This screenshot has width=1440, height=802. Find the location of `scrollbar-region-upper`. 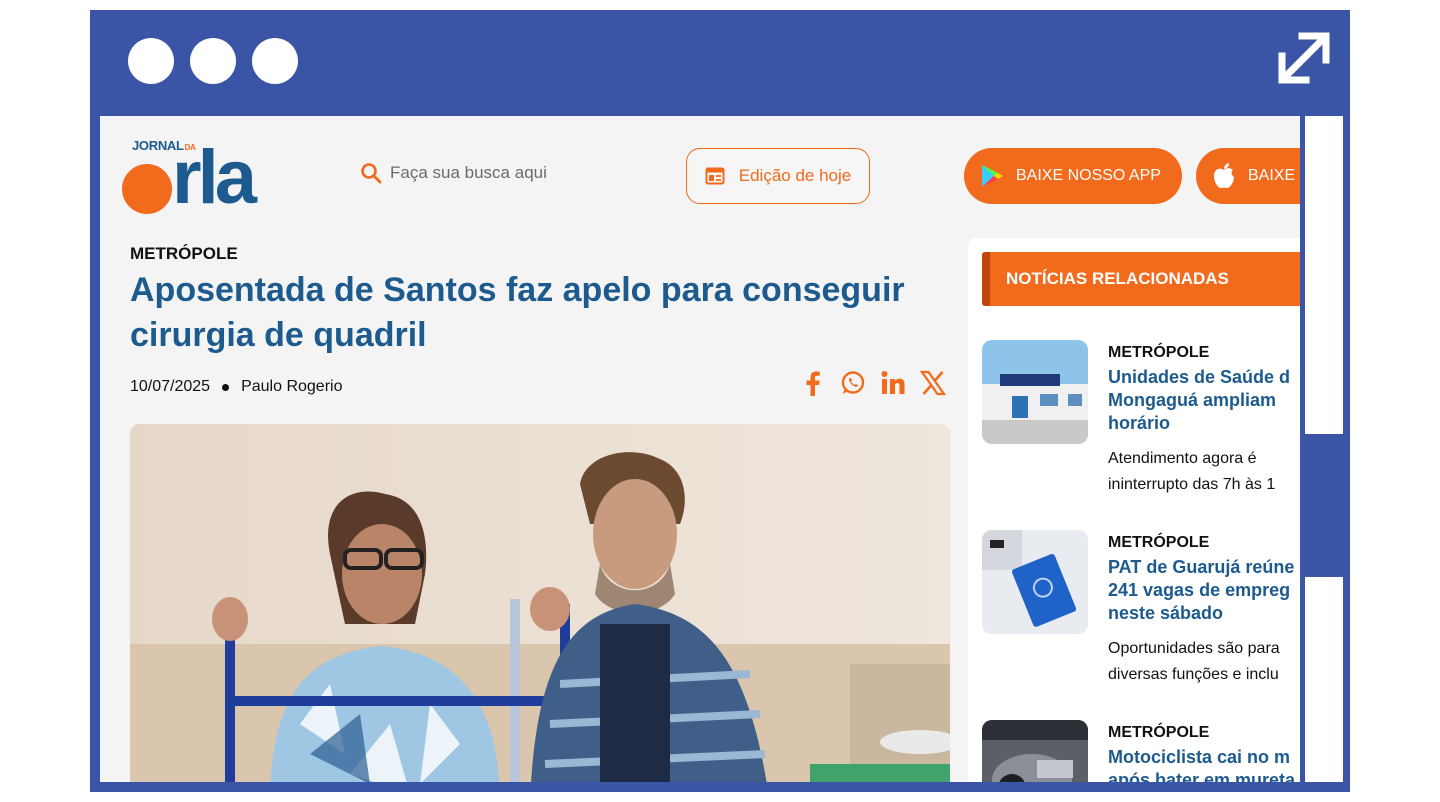

scrollbar-region-upper is located at coordinates (1324, 275).